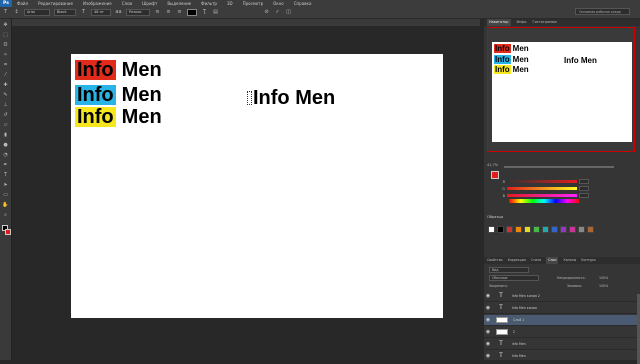 Image resolution: width=640 pixels, height=364 pixels. Describe the element at coordinates (138, 12) in the screenshot. I see `antialias-select: Резкое` at that location.